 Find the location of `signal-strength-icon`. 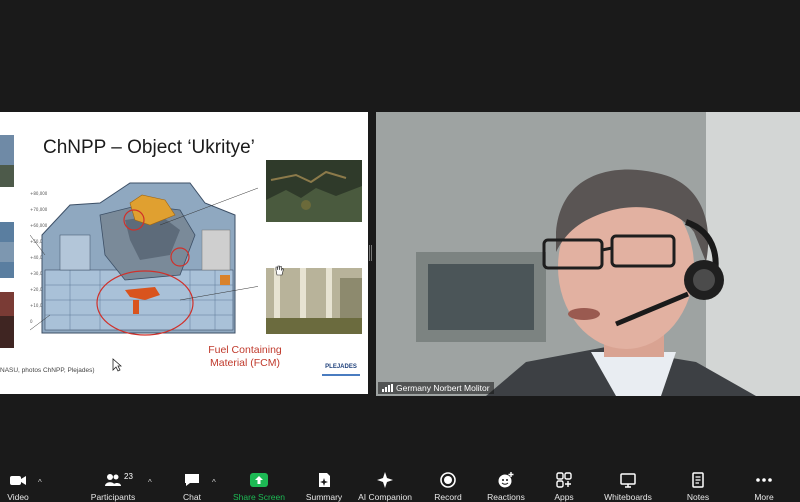

signal-strength-icon is located at coordinates (387, 388).